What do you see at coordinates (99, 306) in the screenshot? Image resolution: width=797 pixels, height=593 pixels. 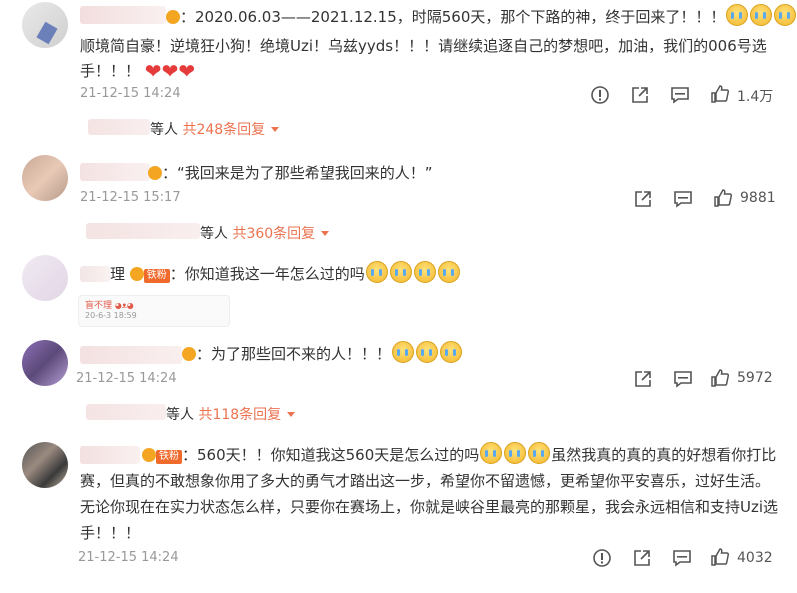 I see `quote-username: 盲不理` at bounding box center [99, 306].